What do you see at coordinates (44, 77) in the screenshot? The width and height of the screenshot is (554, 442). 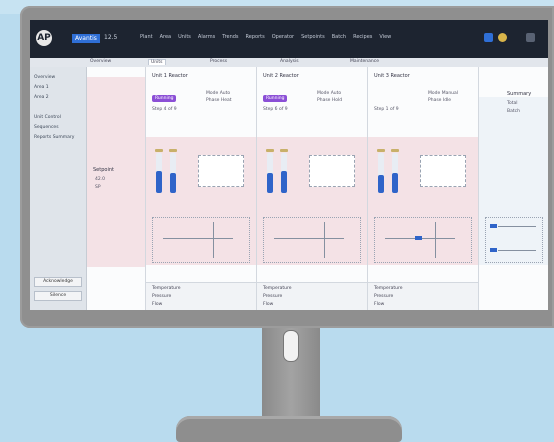 I see `sidebar-item: Overview` at bounding box center [44, 77].